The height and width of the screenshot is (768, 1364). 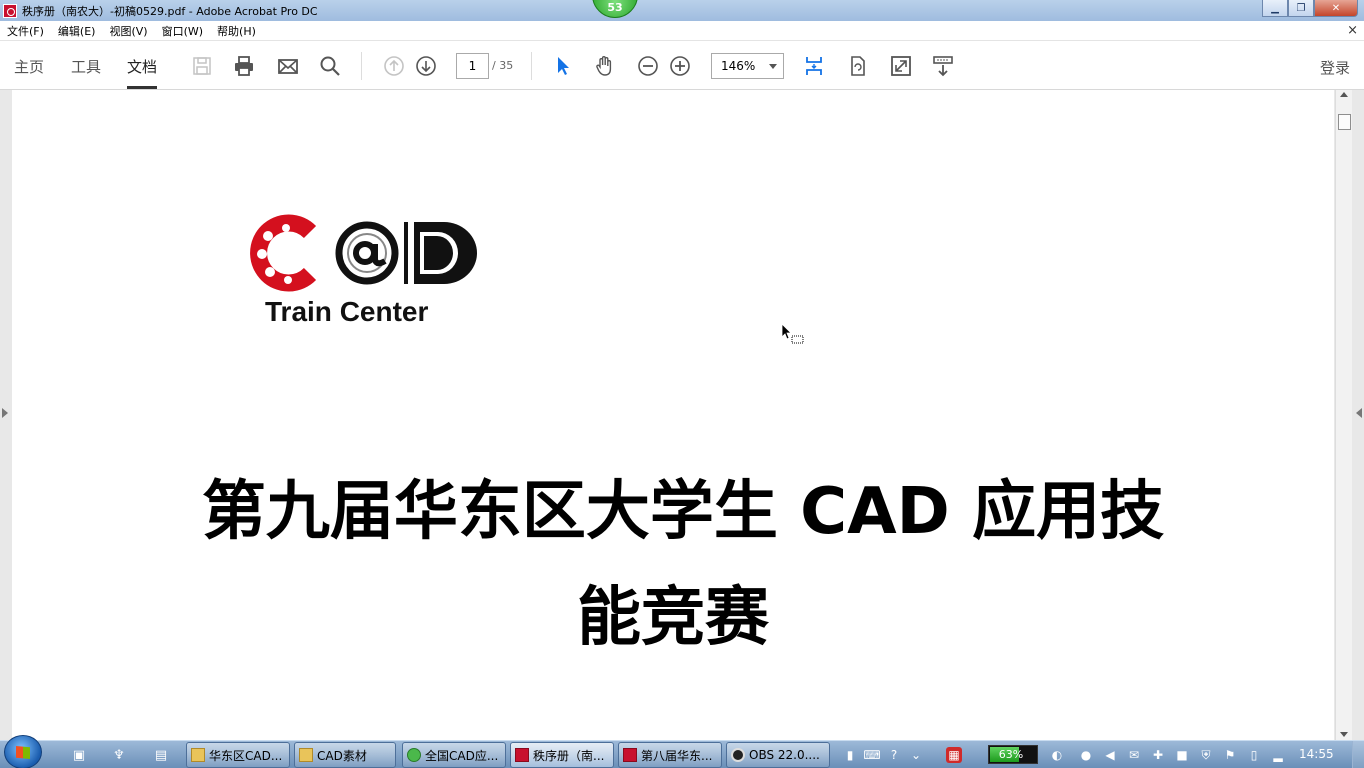 I want to click on toolbar: 主页 工具 文档 1 / 35 146% 登录, so click(x=682, y=66).